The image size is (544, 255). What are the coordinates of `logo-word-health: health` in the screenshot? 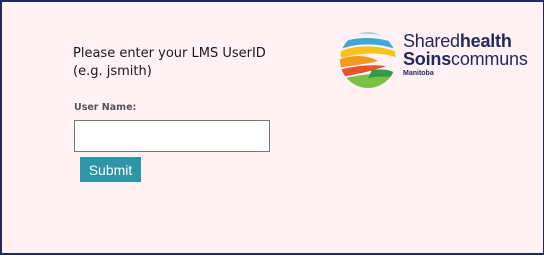 It's located at (485, 41).